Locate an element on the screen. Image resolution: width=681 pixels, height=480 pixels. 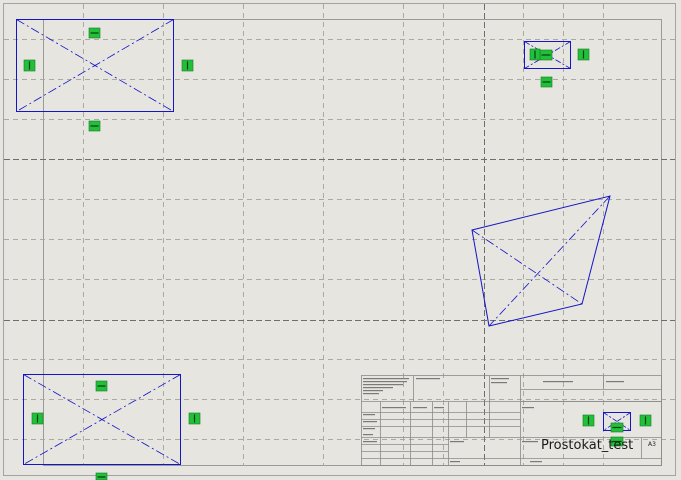
quadrilateral-sketch is located at coordinates (541, 261).